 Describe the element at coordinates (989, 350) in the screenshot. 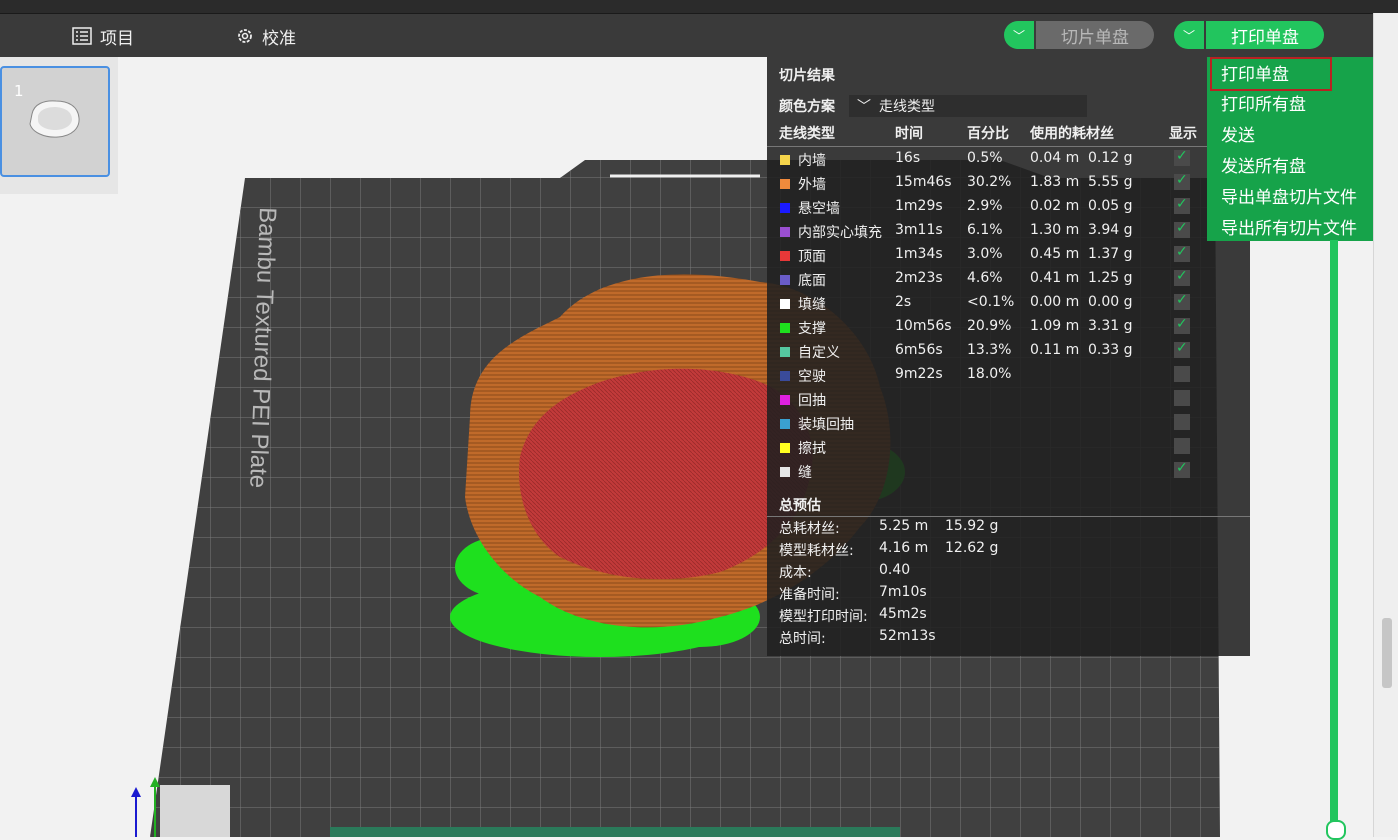

I see `line-type-percent: 13.3%` at that location.